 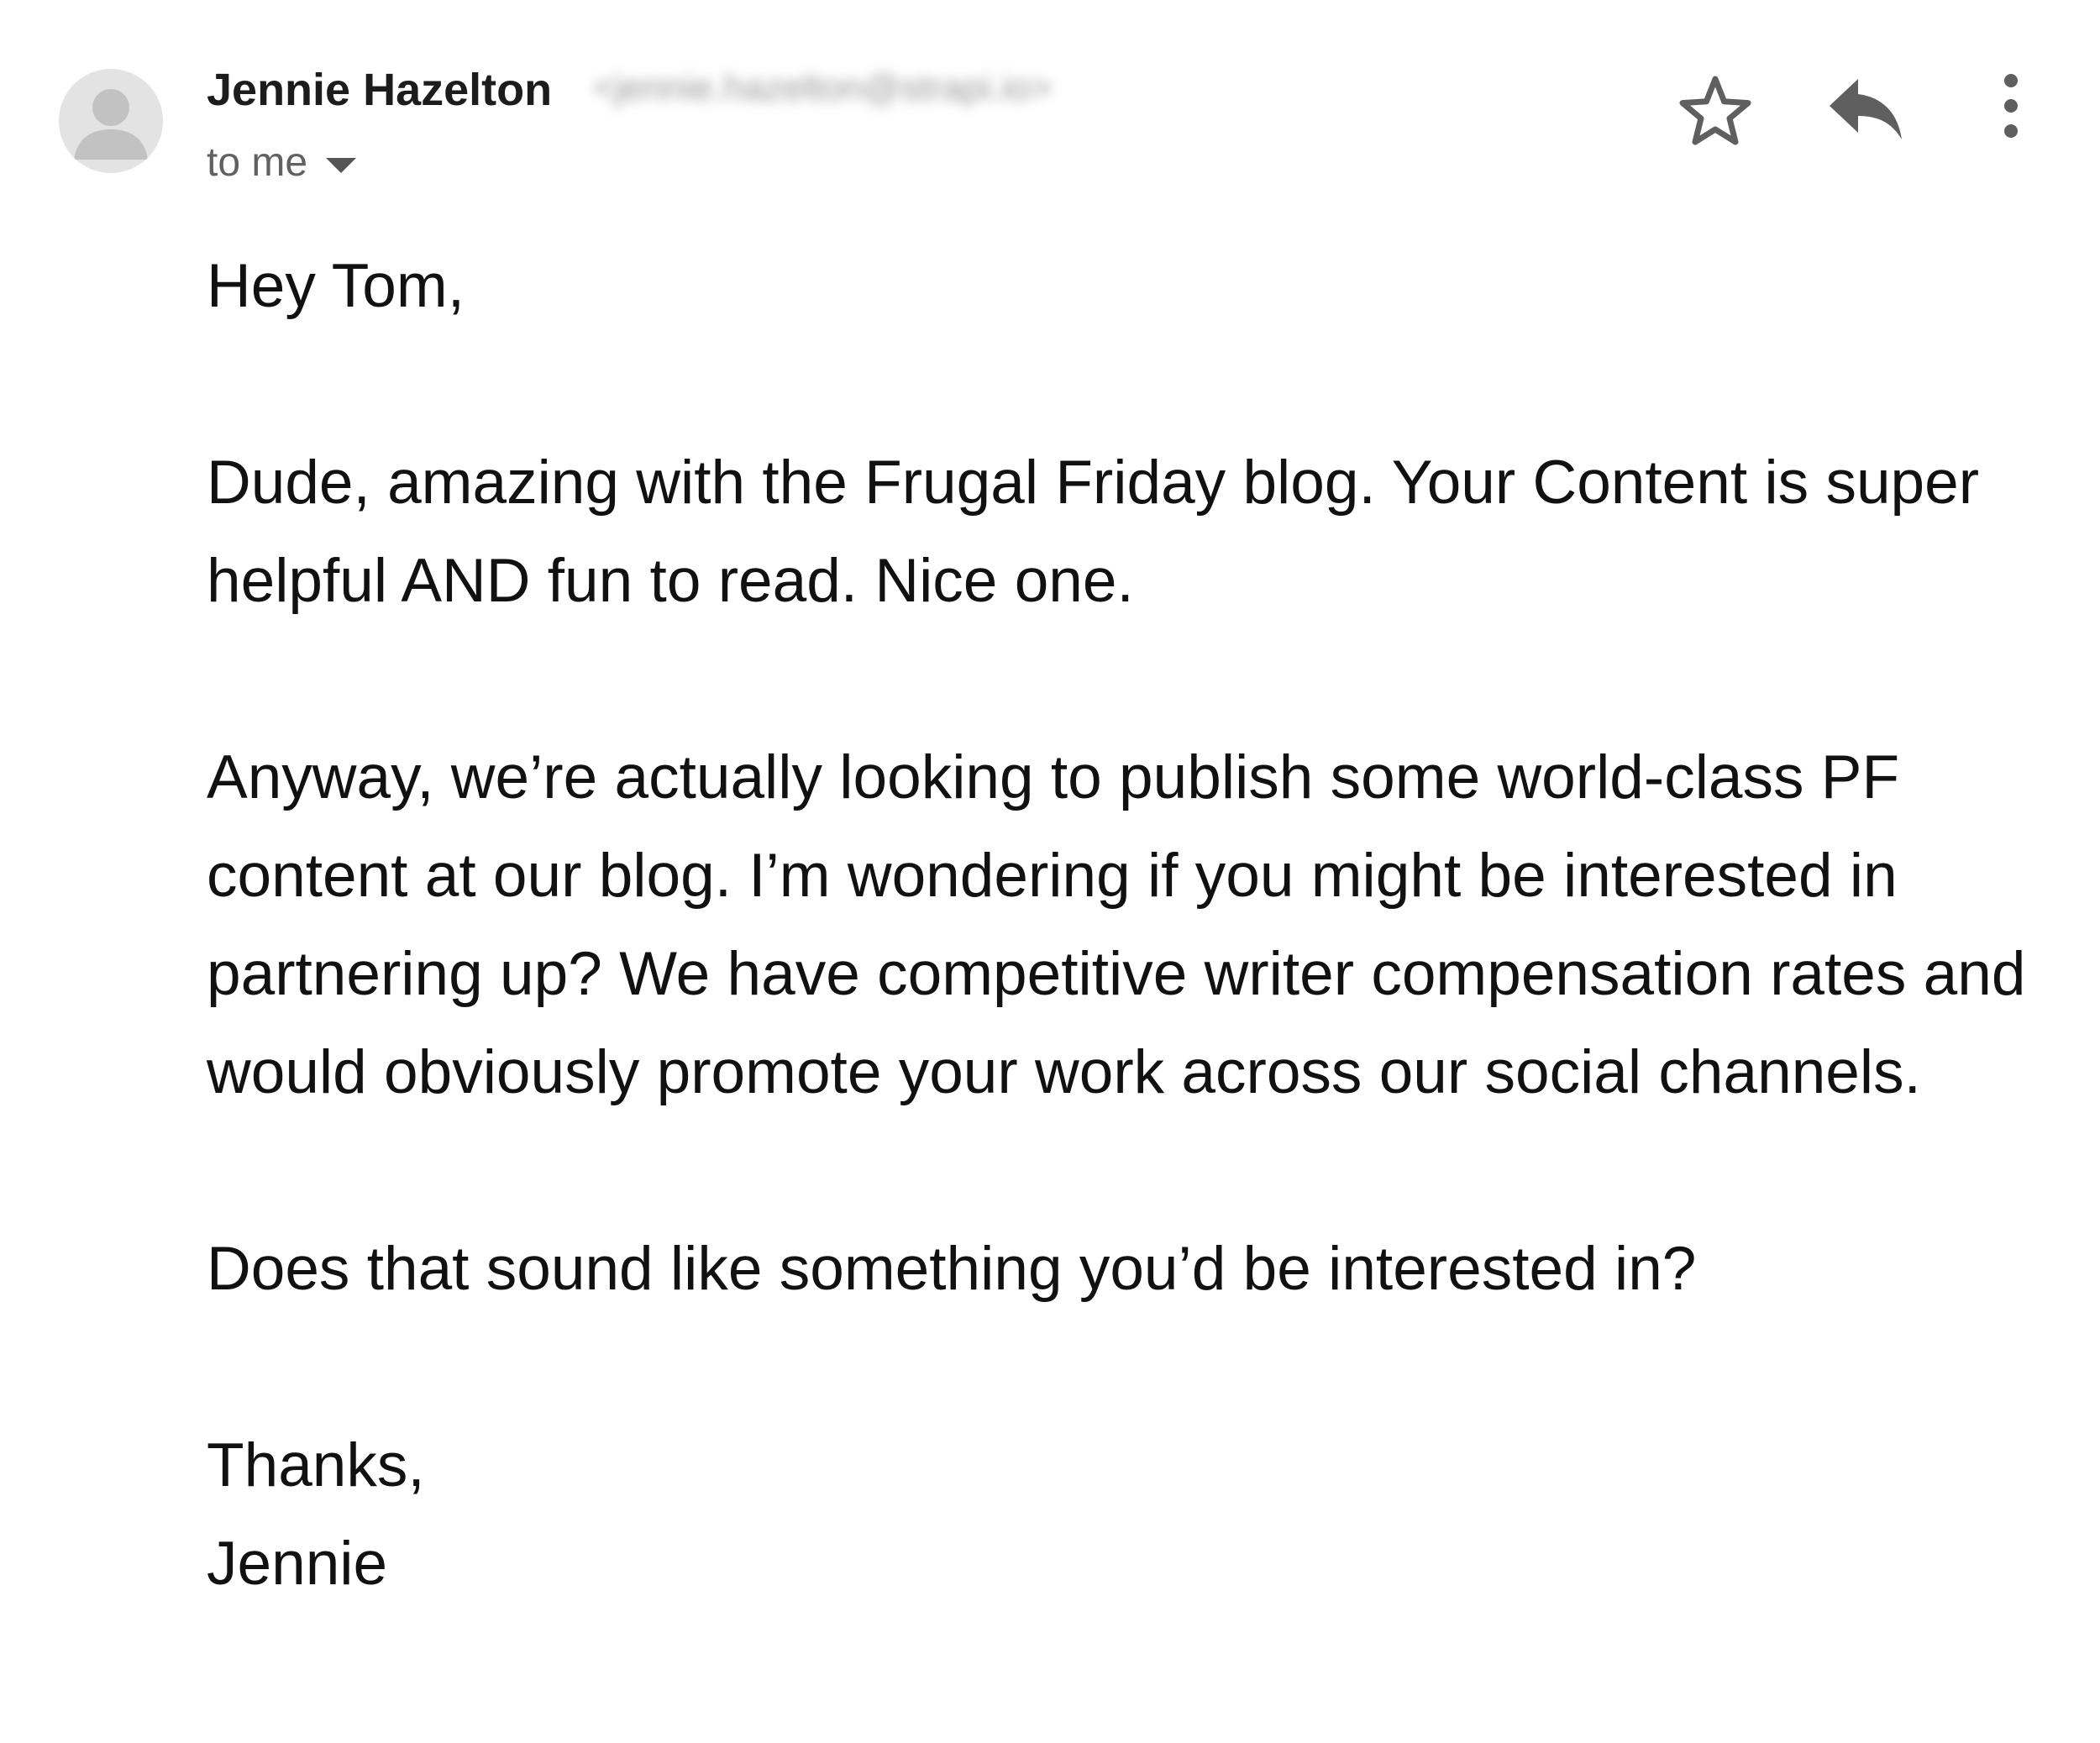 I want to click on sender-email: <jennie.hazelton@strapi.io>, so click(x=823, y=87).